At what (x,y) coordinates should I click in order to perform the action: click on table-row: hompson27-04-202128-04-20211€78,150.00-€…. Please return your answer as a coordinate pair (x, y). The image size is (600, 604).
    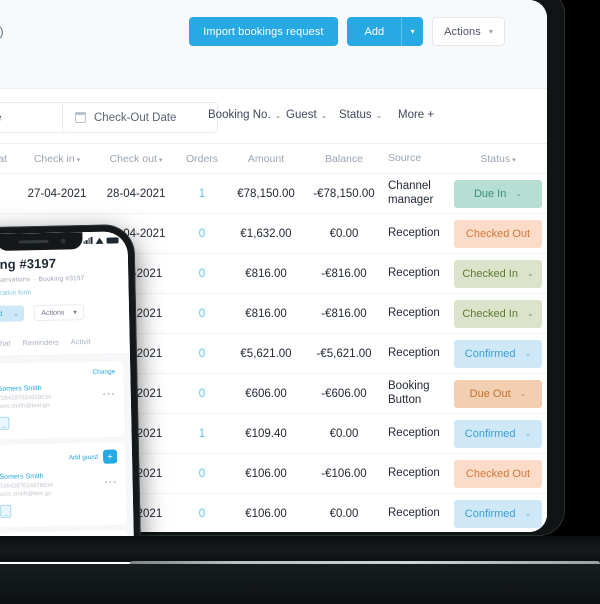
    Looking at the image, I should click on (273, 194).